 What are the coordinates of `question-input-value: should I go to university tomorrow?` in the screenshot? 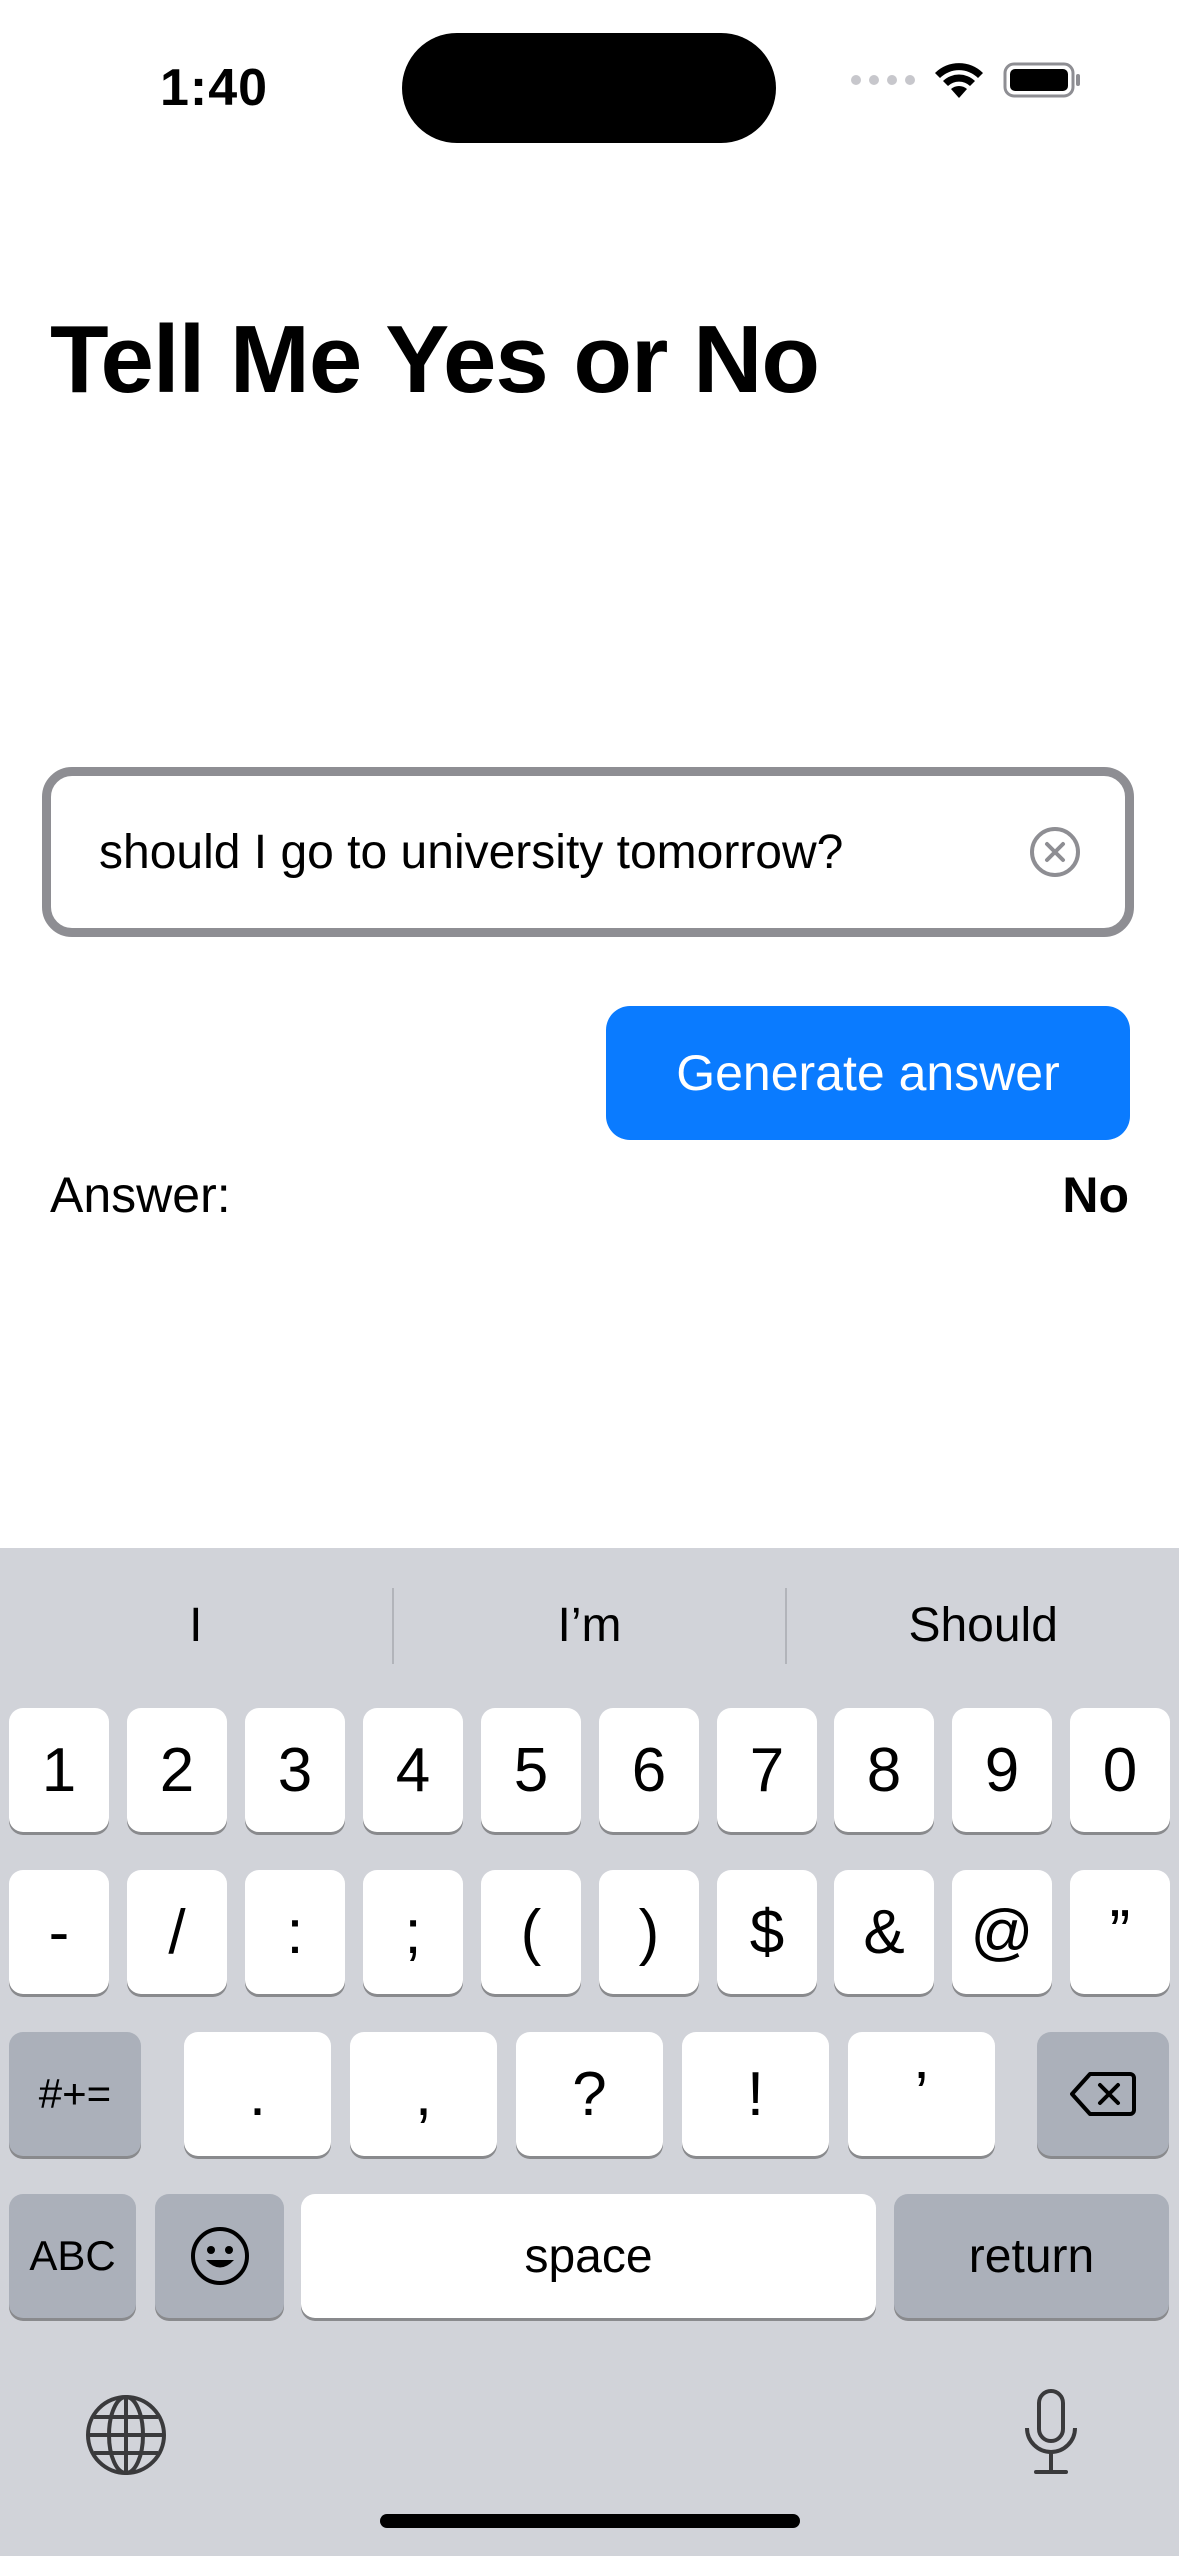 It's located at (564, 852).